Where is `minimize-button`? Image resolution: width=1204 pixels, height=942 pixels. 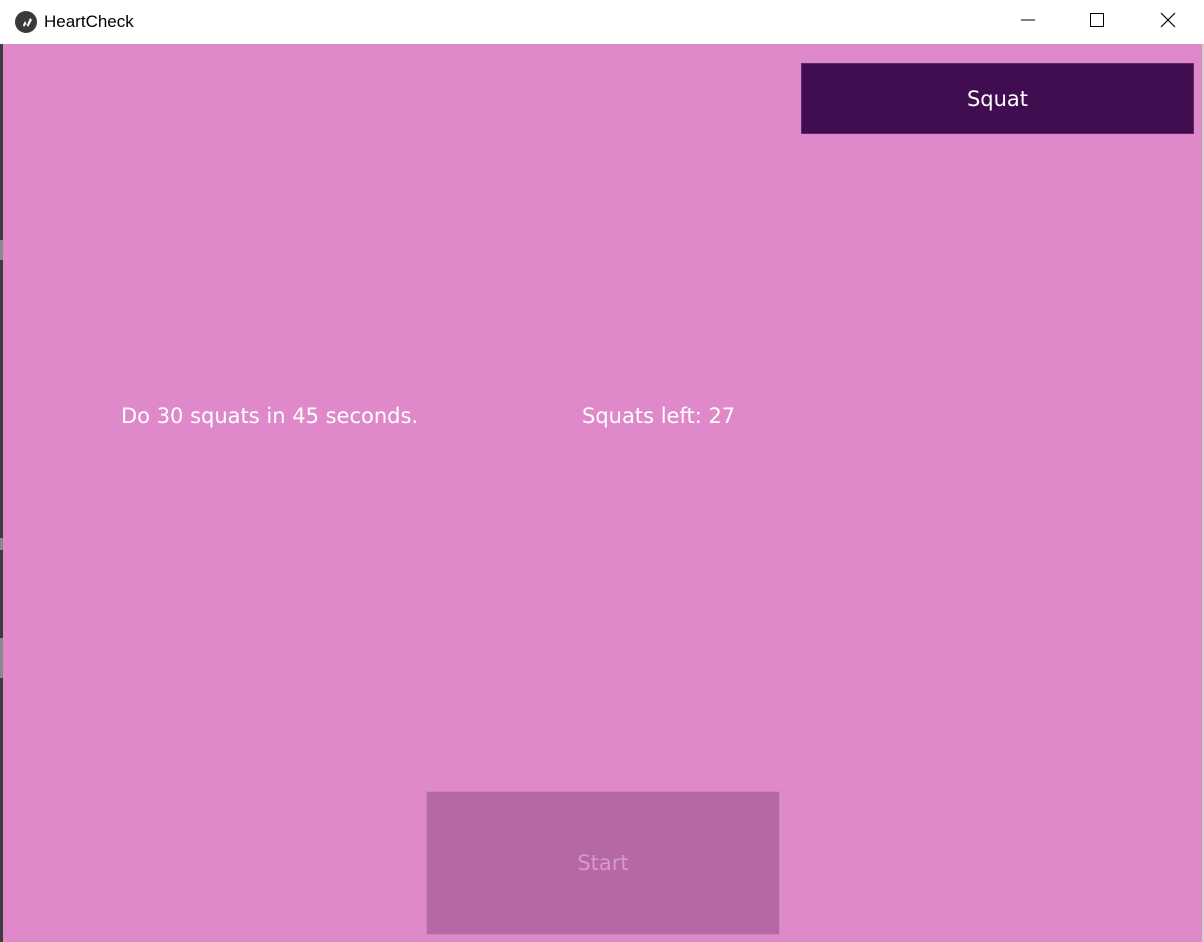 minimize-button is located at coordinates (1028, 22).